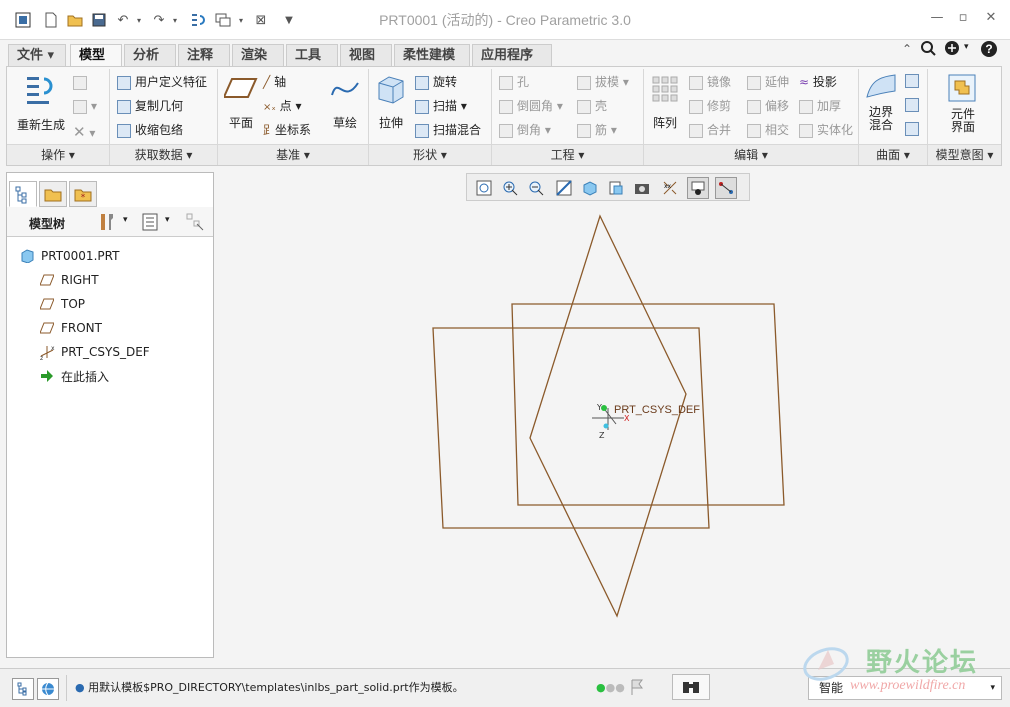 The image size is (1010, 707). I want to click on redo-dropdown-icon: ▾, so click(175, 20).